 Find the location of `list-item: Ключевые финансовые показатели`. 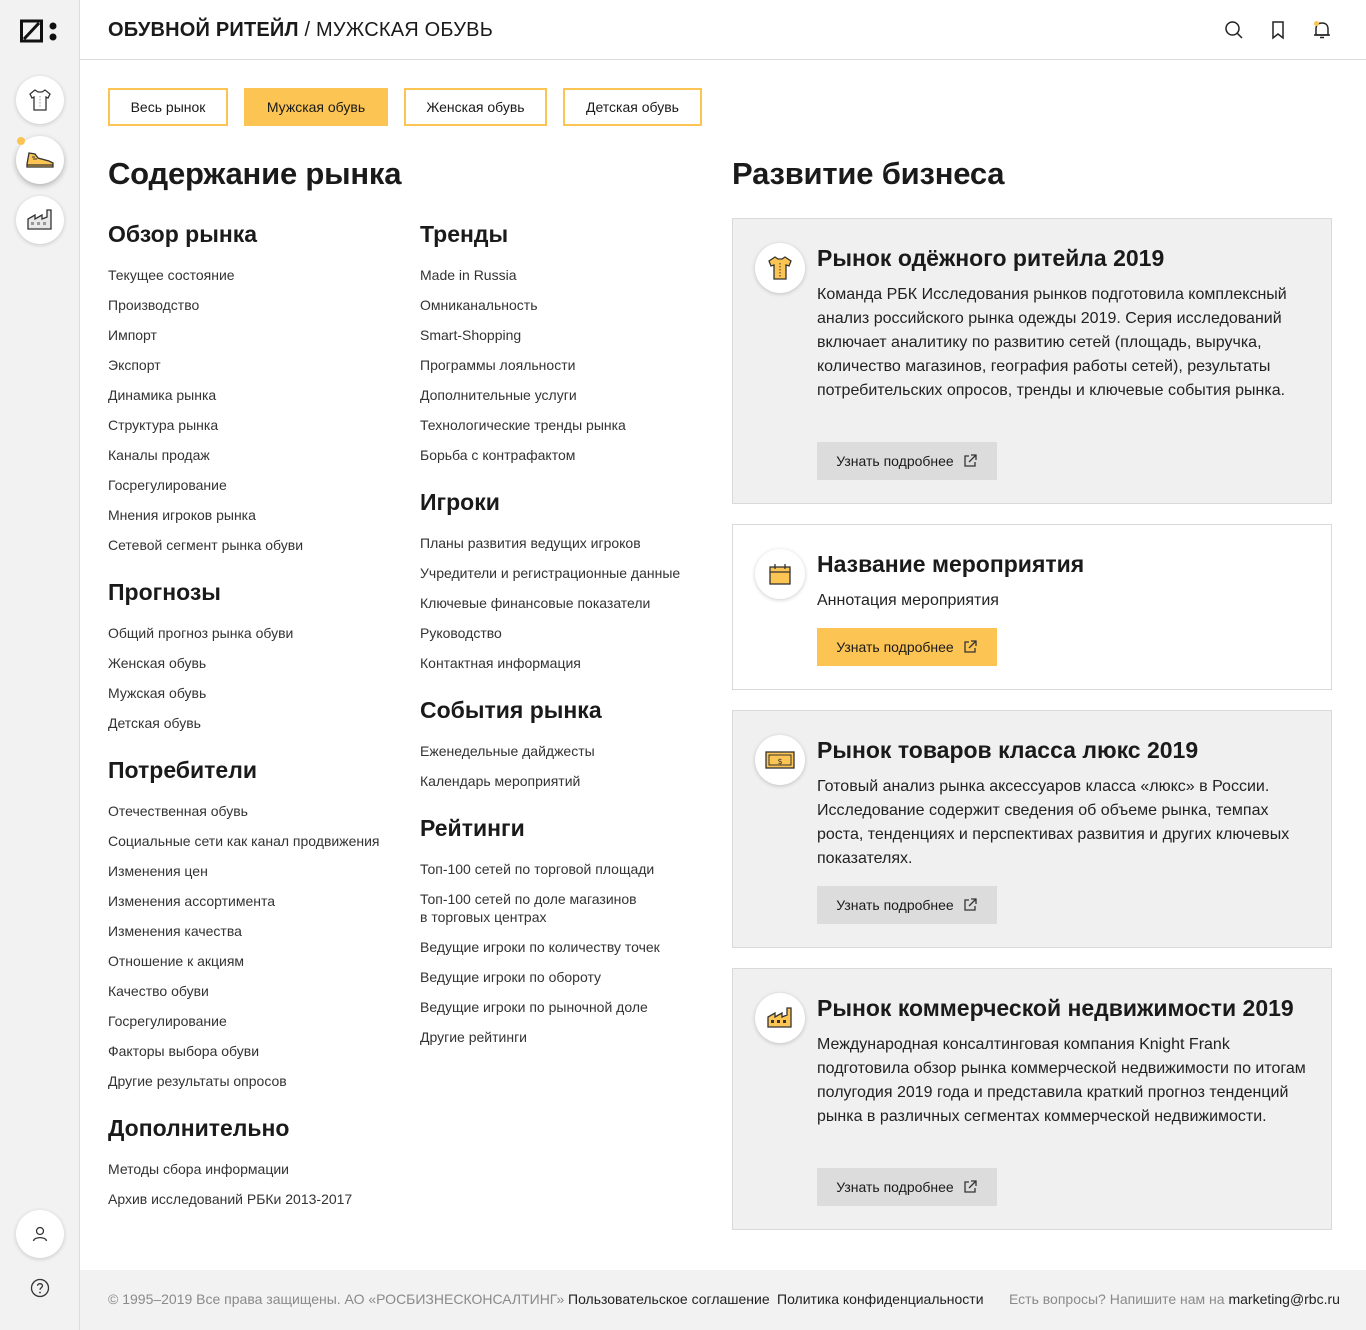

list-item: Ключевые финансовые показатели is located at coordinates (565, 603).